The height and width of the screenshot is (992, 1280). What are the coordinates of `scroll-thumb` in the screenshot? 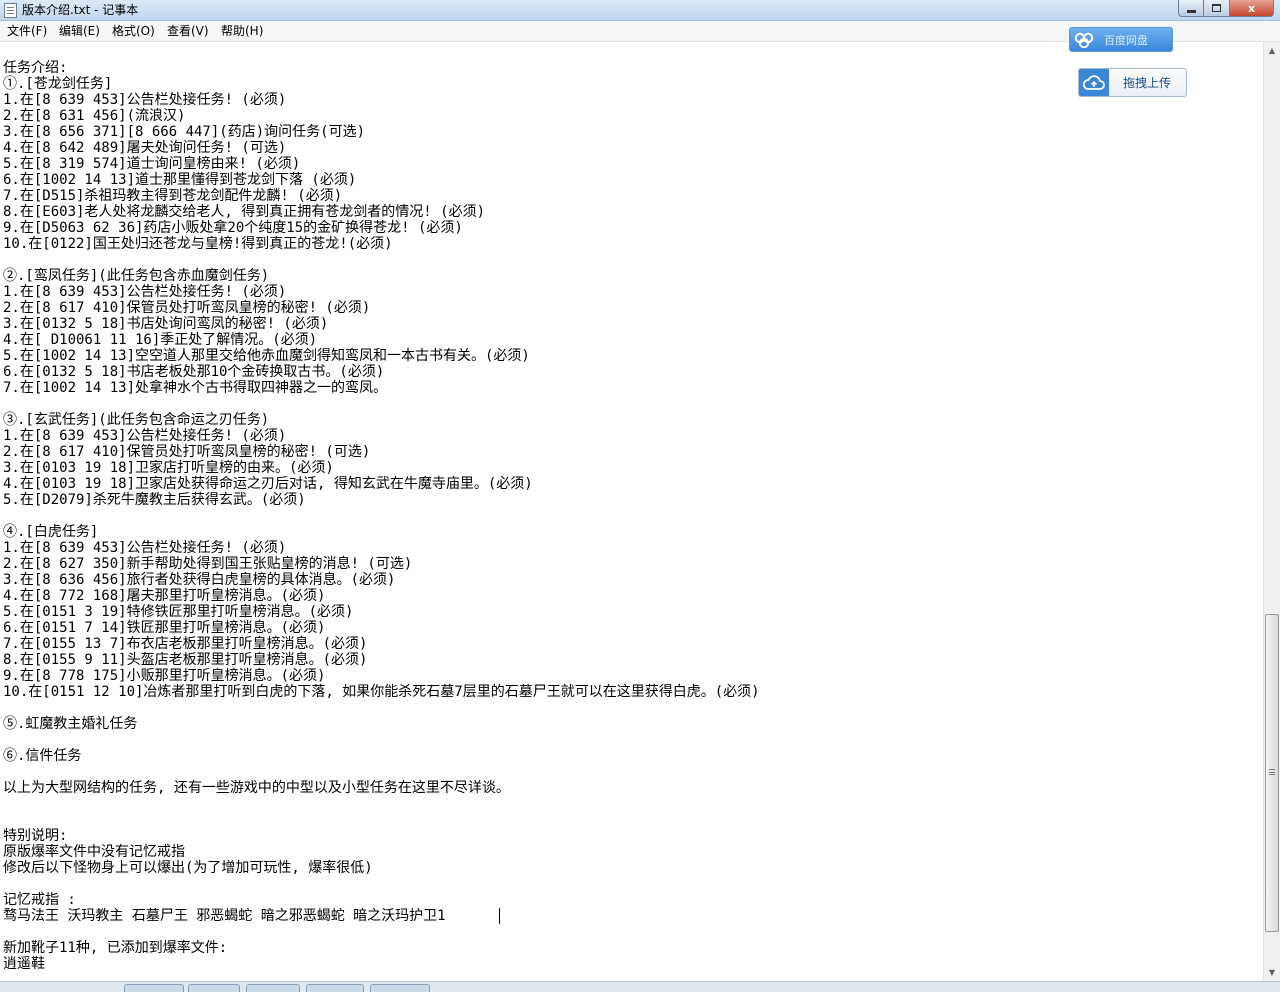 It's located at (1272, 773).